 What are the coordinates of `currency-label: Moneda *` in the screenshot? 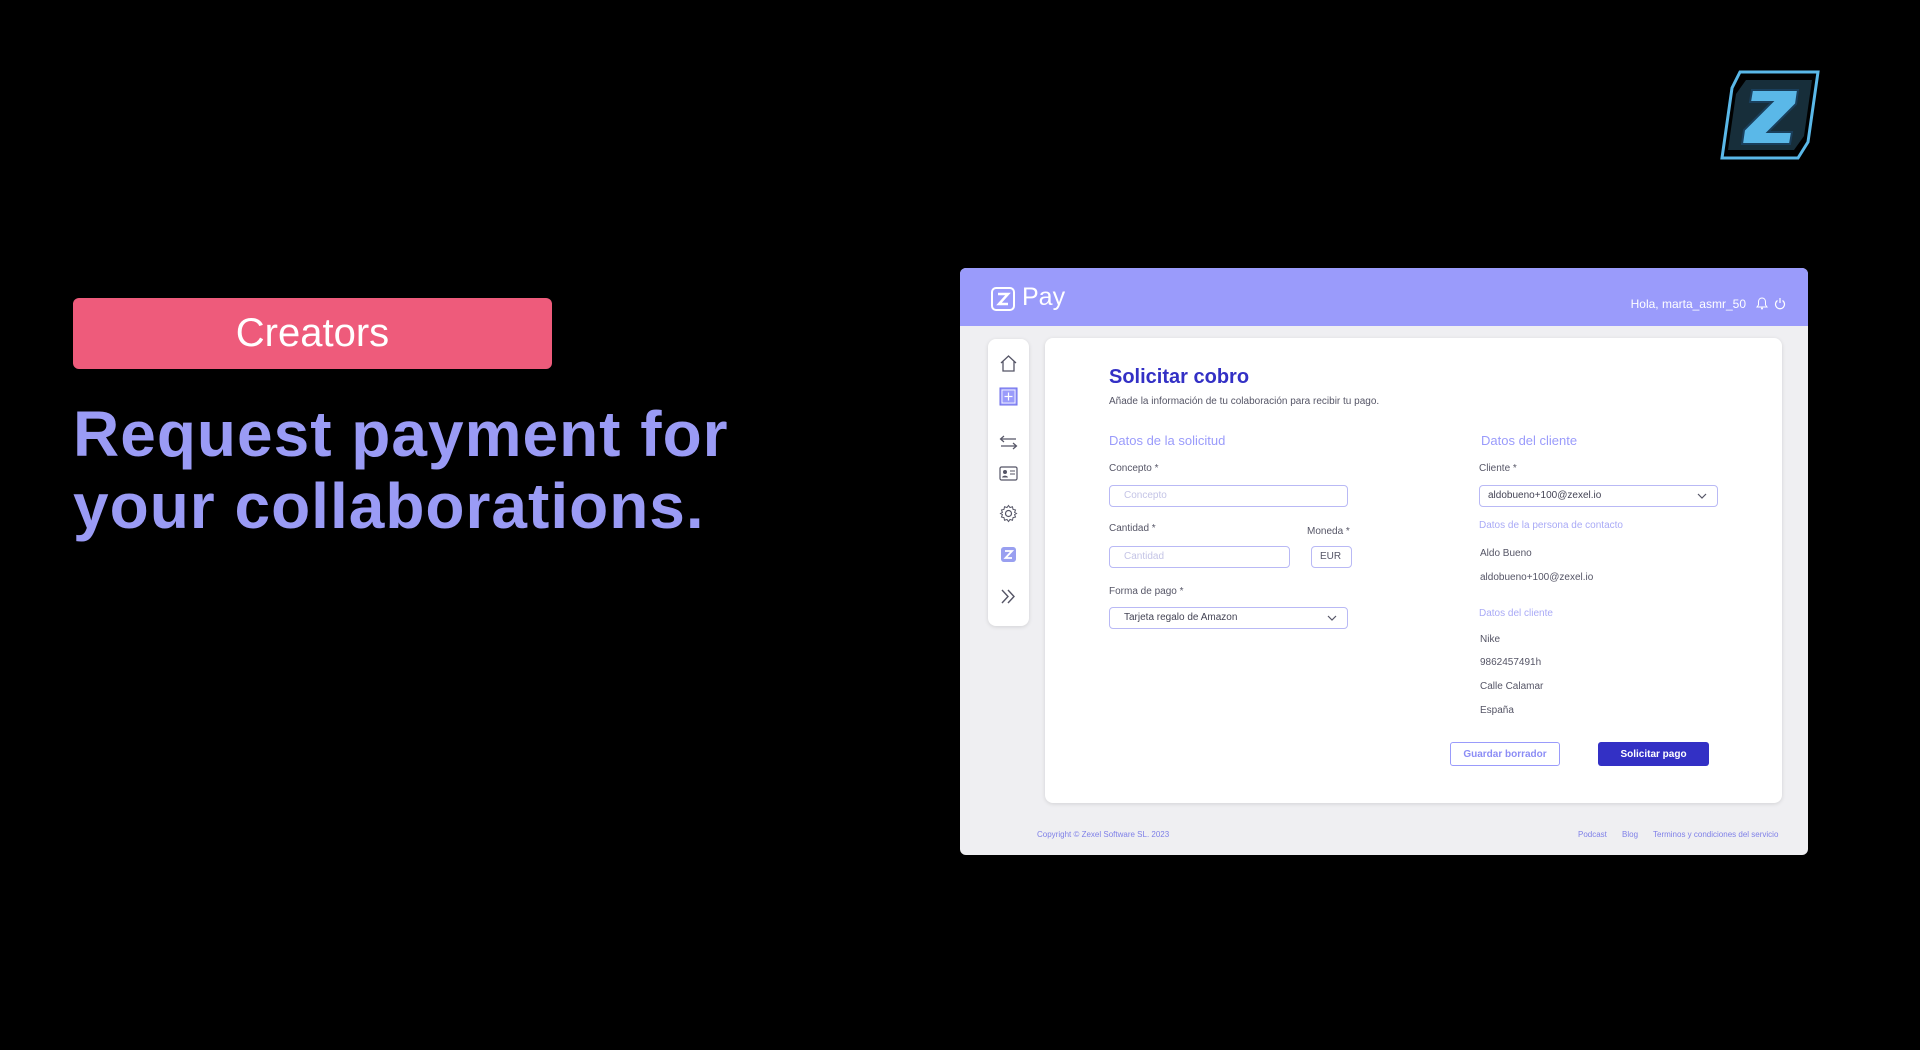 It's located at (1328, 531).